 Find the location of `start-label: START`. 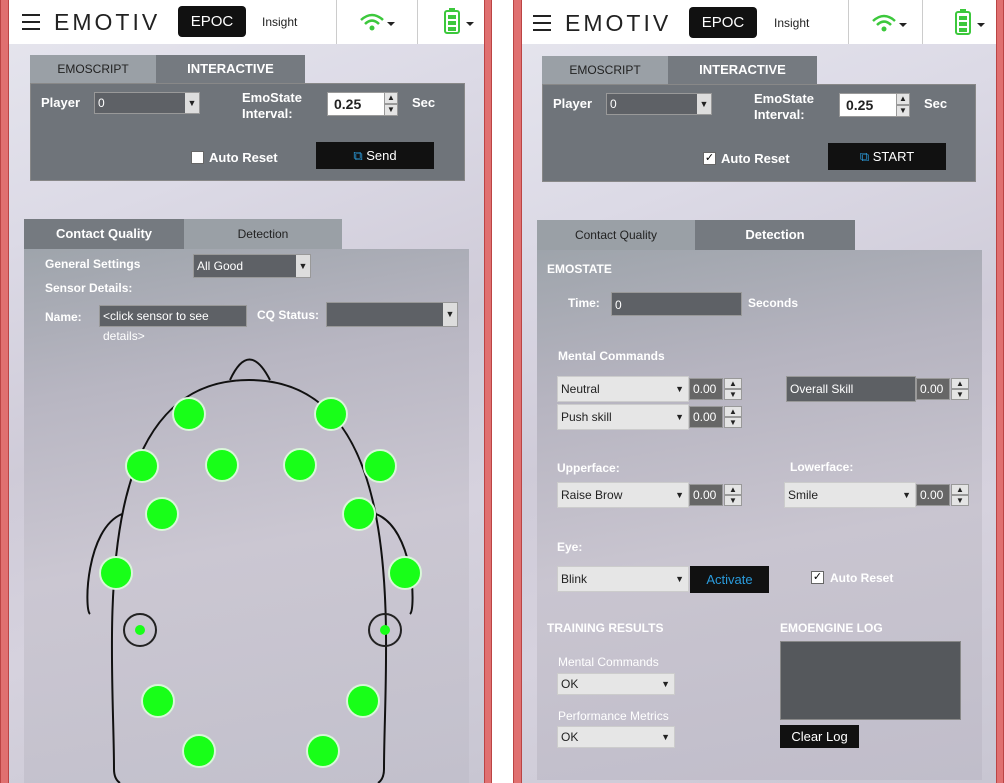

start-label: START is located at coordinates (893, 156).